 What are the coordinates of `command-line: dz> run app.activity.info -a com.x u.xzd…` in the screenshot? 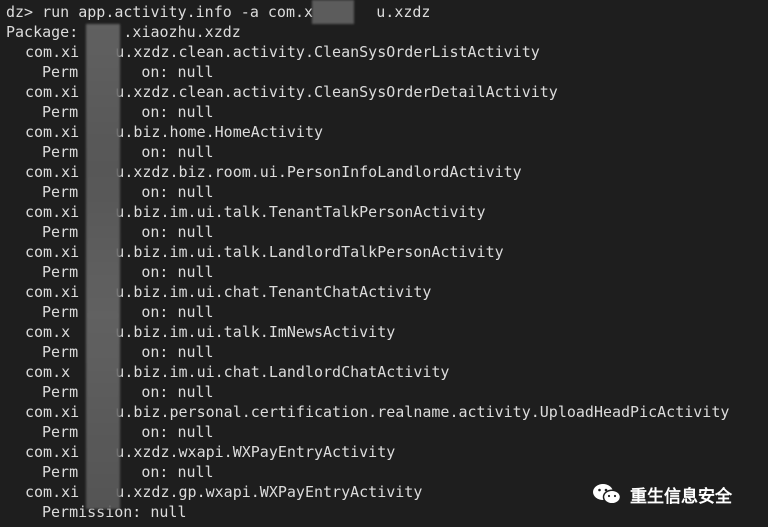 It's located at (218, 12).